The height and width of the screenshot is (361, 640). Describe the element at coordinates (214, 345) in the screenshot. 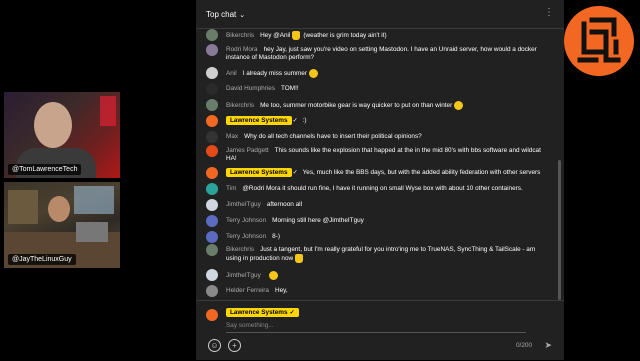

I see `emoji-icon: ☺` at that location.